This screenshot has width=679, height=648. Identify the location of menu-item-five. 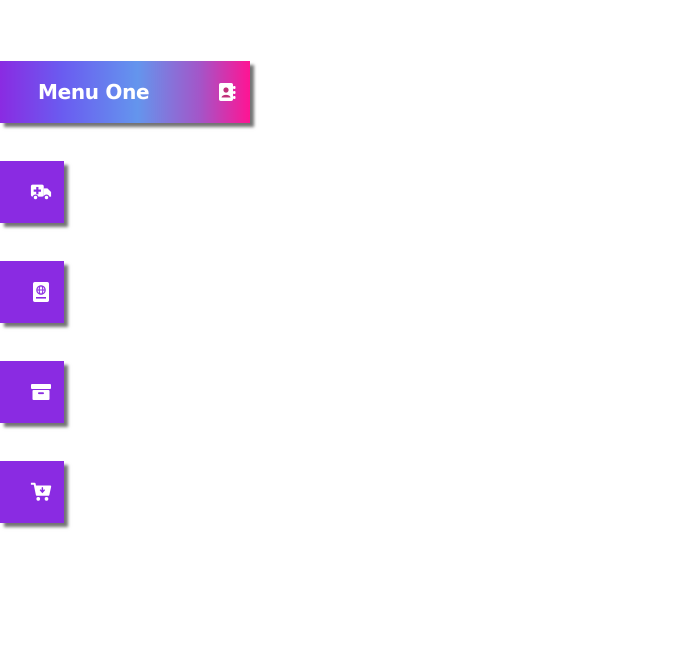
(32, 492).